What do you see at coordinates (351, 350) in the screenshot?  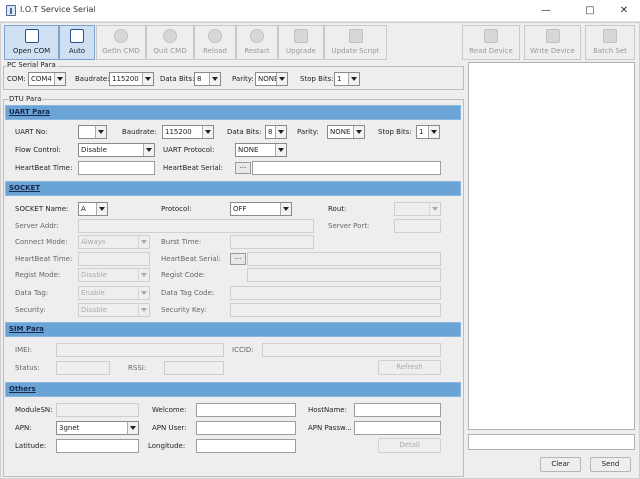 I see `iccid-input` at bounding box center [351, 350].